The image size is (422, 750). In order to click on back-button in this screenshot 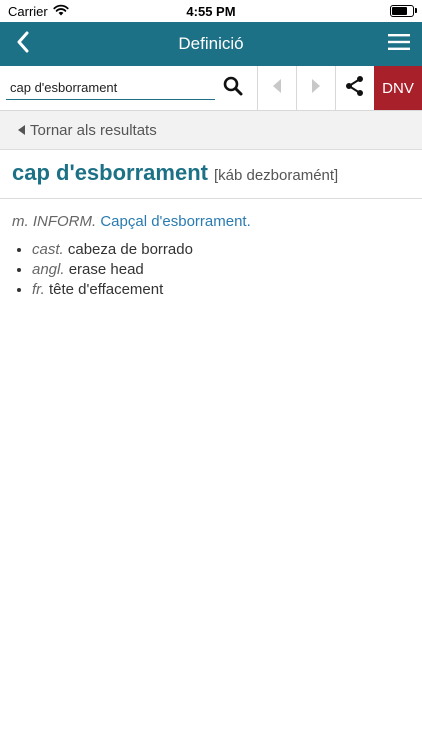, I will do `click(23, 44)`.